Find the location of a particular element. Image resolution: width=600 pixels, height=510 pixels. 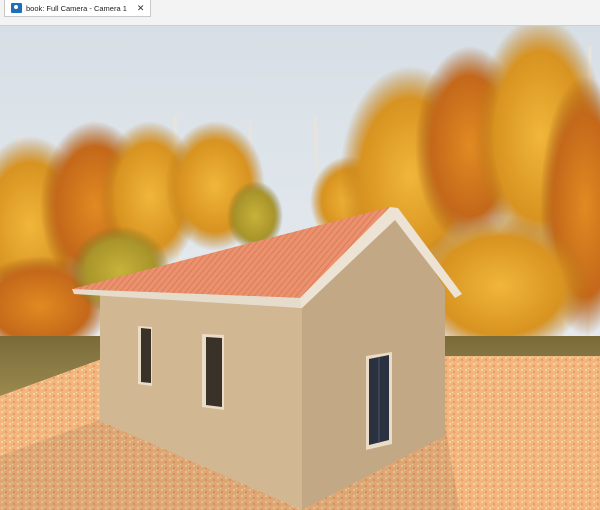

tab-full-camera: book: Full Camera - Camera 1 ✕ is located at coordinates (78, 8).